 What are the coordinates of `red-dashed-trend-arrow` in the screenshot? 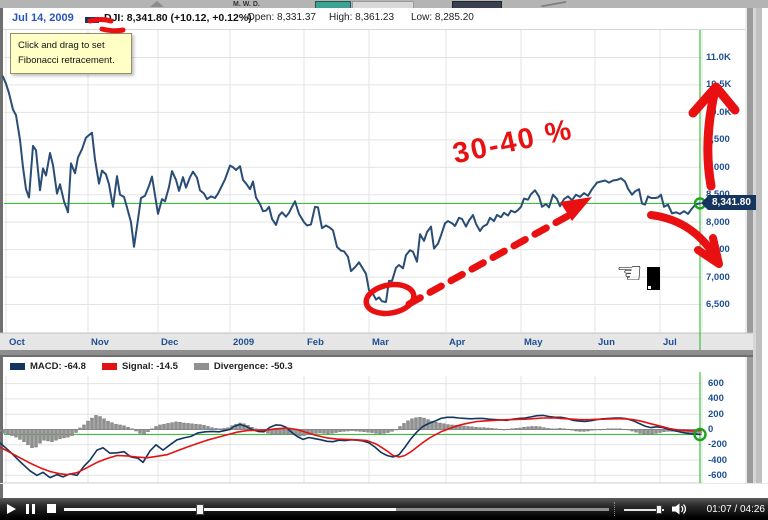 It's located at (492, 258).